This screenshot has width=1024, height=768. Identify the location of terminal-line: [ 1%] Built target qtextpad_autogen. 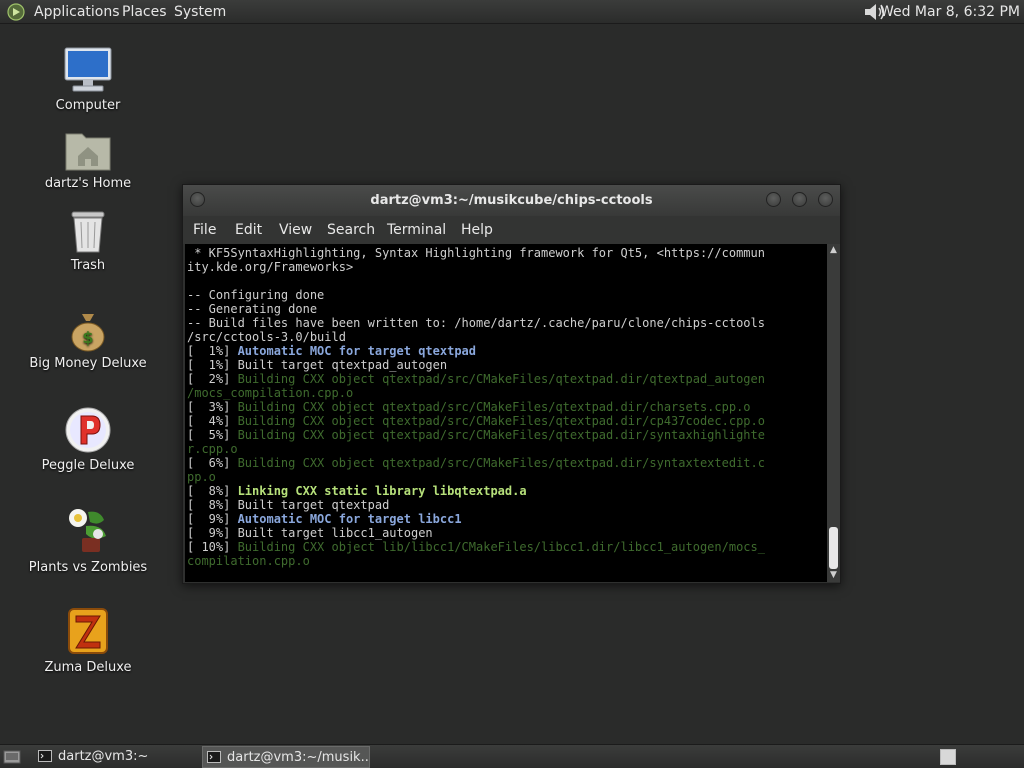
(317, 365).